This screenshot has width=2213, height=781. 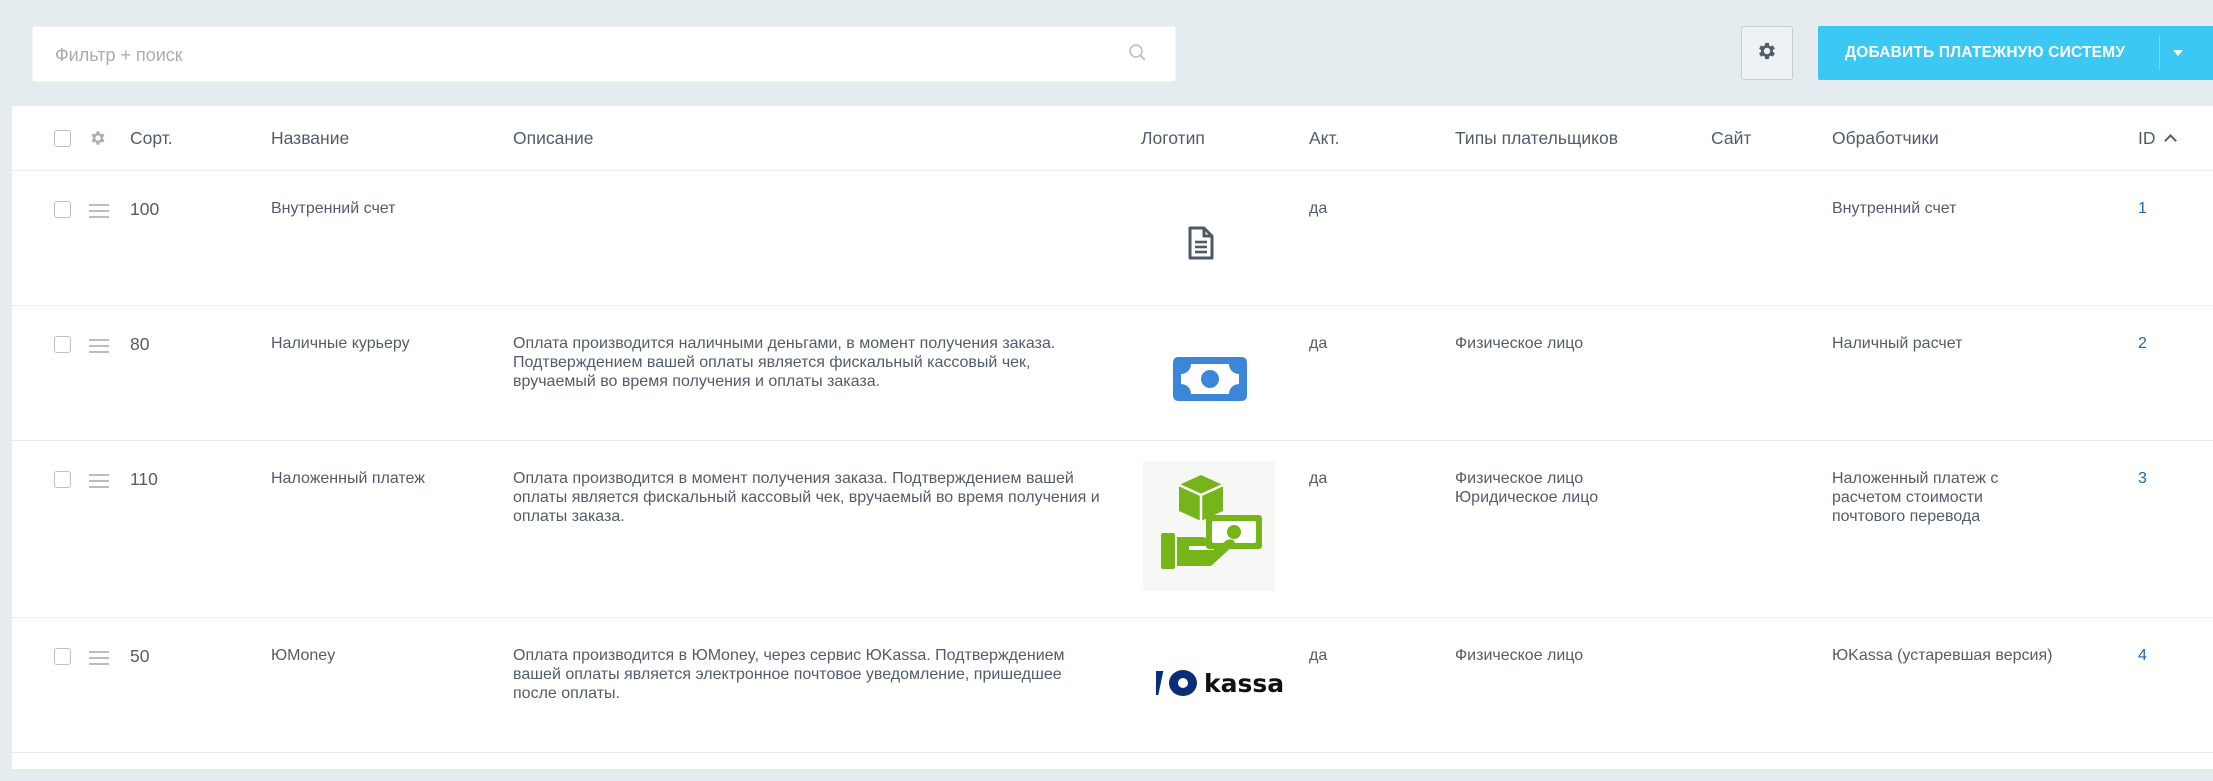 What do you see at coordinates (1138, 55) in the screenshot?
I see `search-icon` at bounding box center [1138, 55].